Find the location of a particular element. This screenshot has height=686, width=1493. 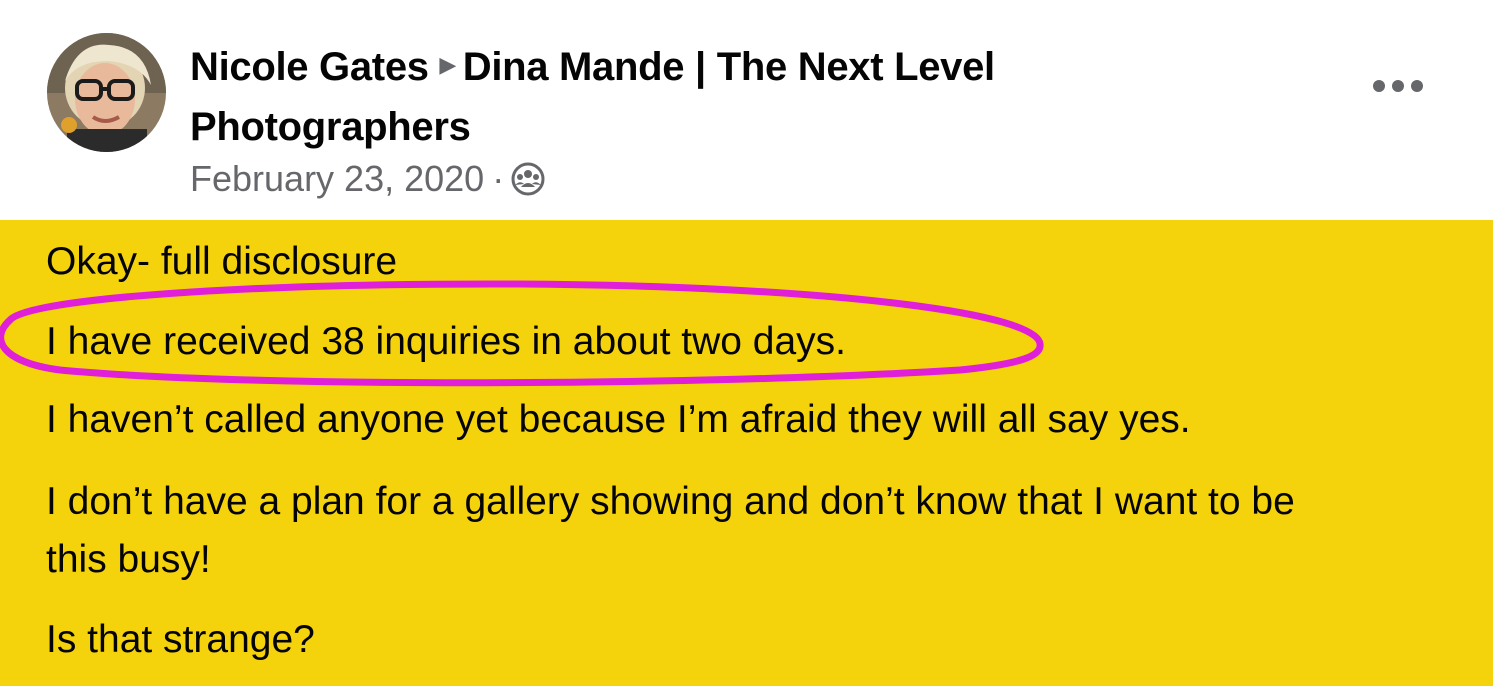

post-meta: February 23, 2020 · is located at coordinates (368, 179).